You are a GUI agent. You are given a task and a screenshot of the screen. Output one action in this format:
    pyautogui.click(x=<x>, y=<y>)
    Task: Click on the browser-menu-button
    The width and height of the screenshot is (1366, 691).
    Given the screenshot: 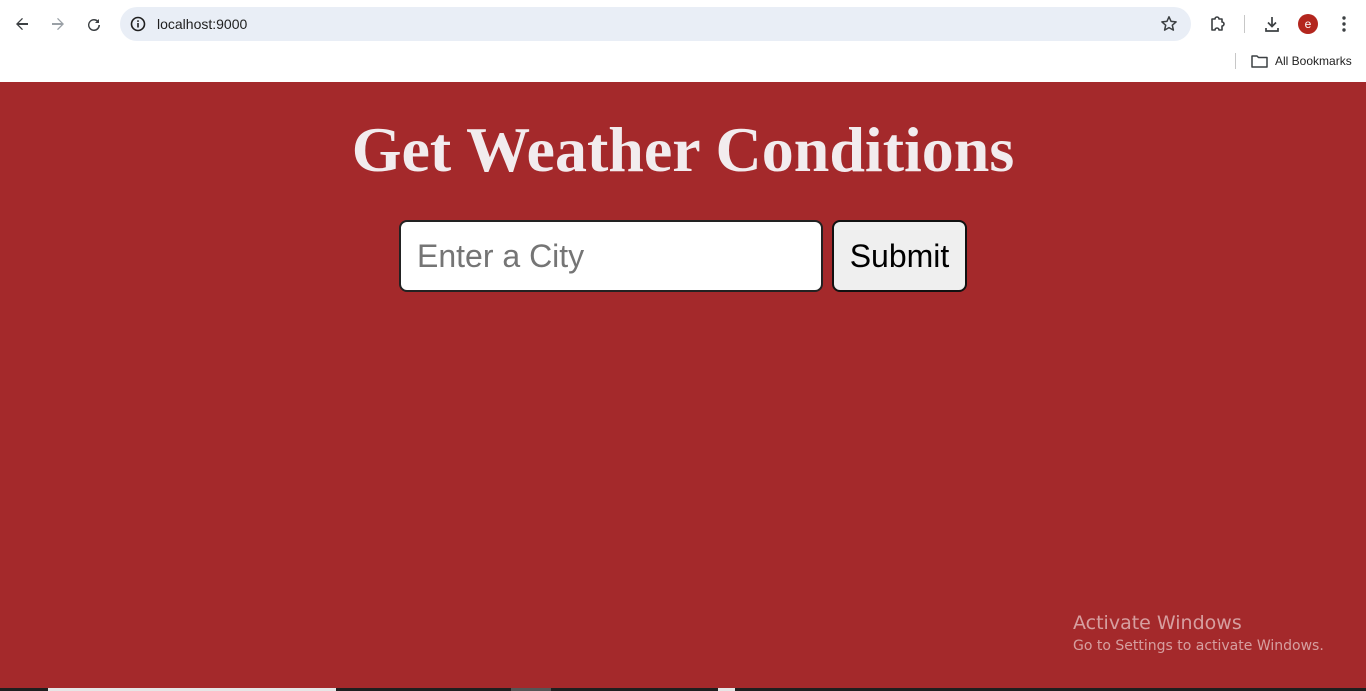 What is the action you would take?
    pyautogui.click(x=1344, y=24)
    